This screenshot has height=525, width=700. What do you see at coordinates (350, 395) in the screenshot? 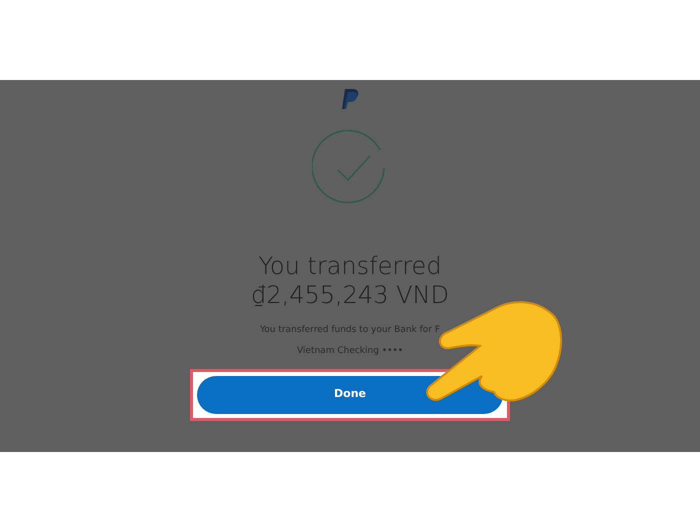
I see `done-button: Done` at bounding box center [350, 395].